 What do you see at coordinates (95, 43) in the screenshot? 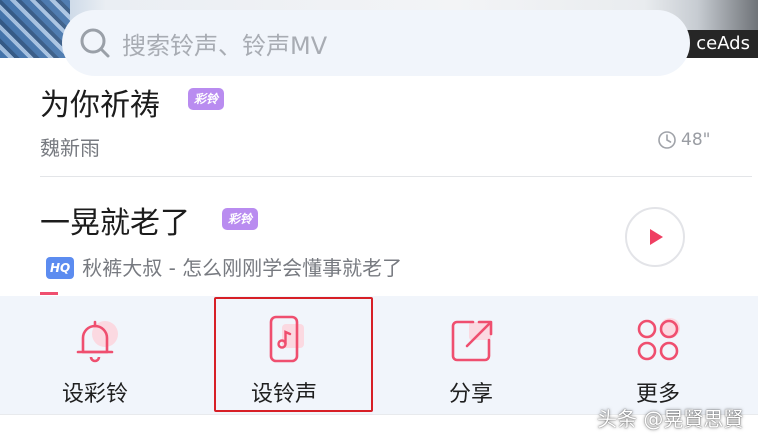
I see `search-icon` at bounding box center [95, 43].